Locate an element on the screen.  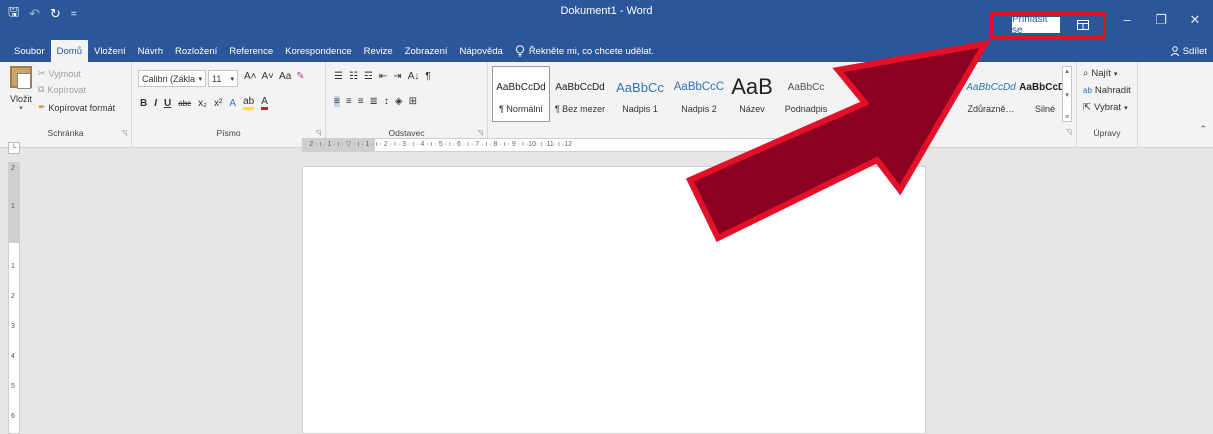
tab-home: Domů is located at coordinates (69, 51).